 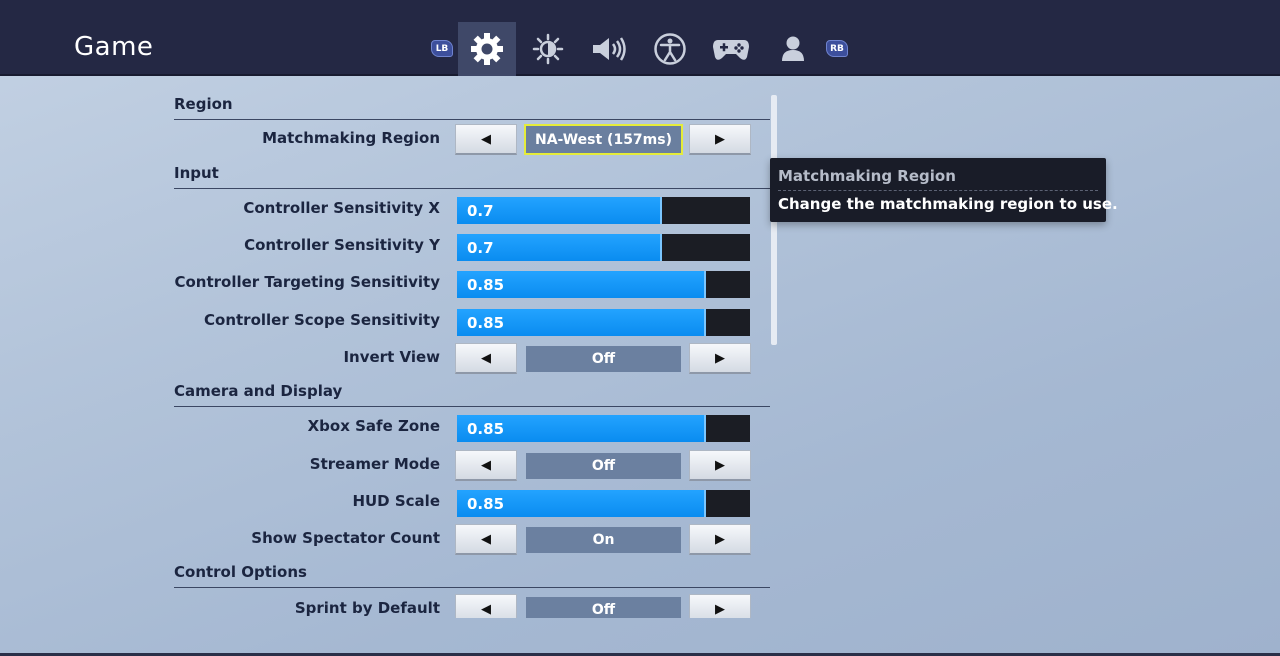 I want to click on tab-audio, so click(x=609, y=49).